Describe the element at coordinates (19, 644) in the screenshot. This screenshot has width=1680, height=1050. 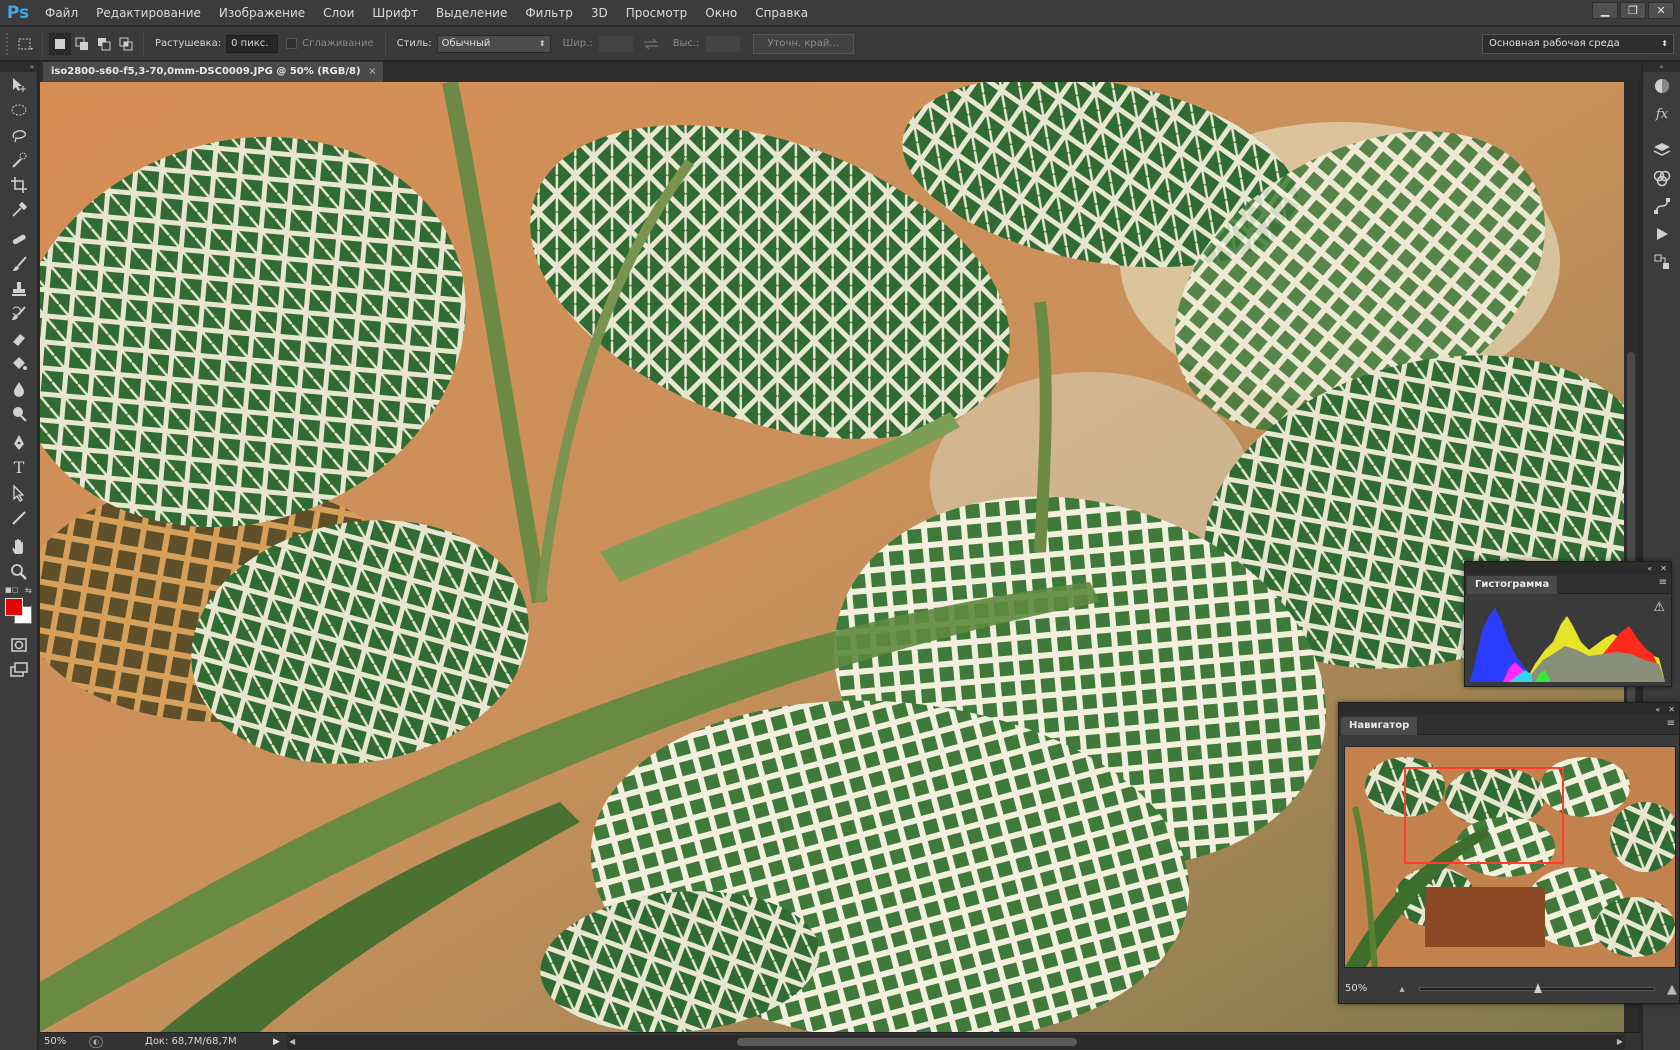
I see `quick-mask-icon` at that location.